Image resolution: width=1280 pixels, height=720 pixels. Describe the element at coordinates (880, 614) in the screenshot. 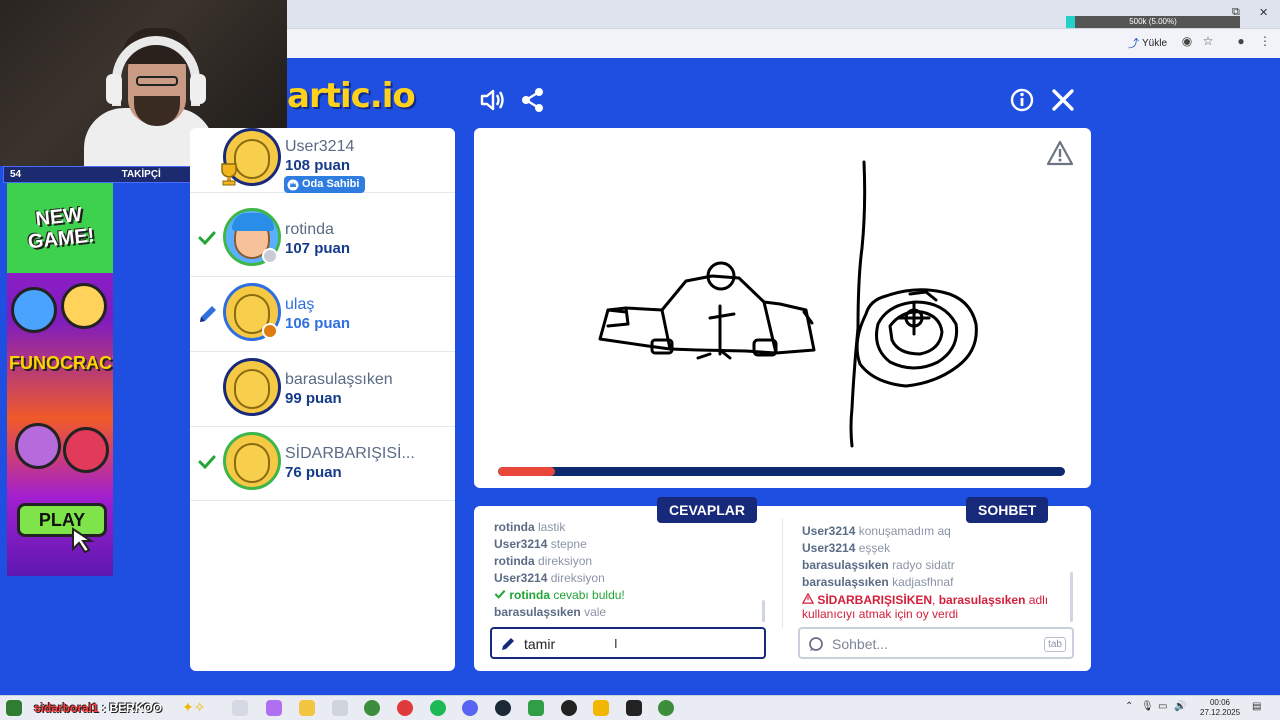

I see `alert-text-b: kullanıcıyı atmak için oy verdi` at that location.